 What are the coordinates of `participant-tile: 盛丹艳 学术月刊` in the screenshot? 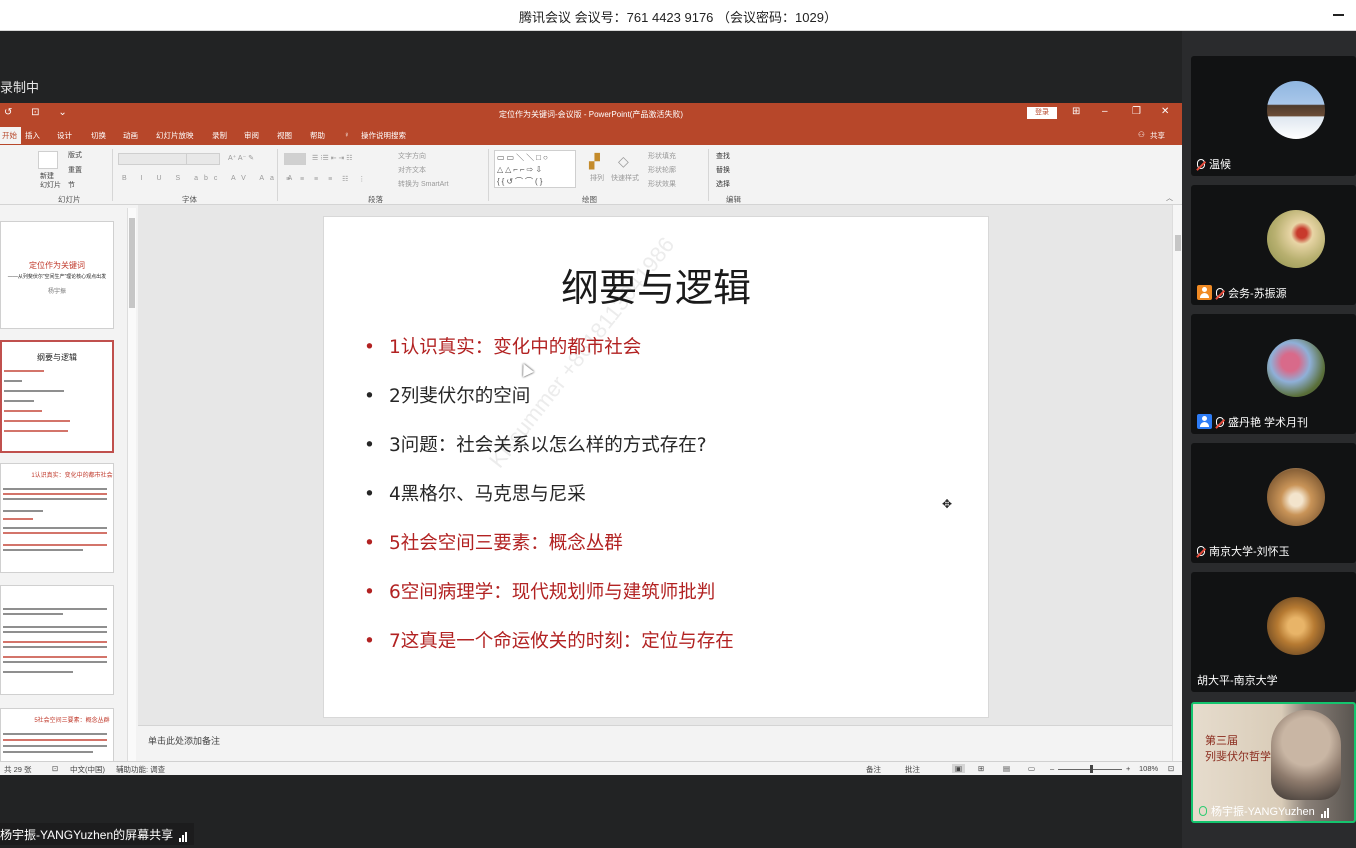 It's located at (1273, 374).